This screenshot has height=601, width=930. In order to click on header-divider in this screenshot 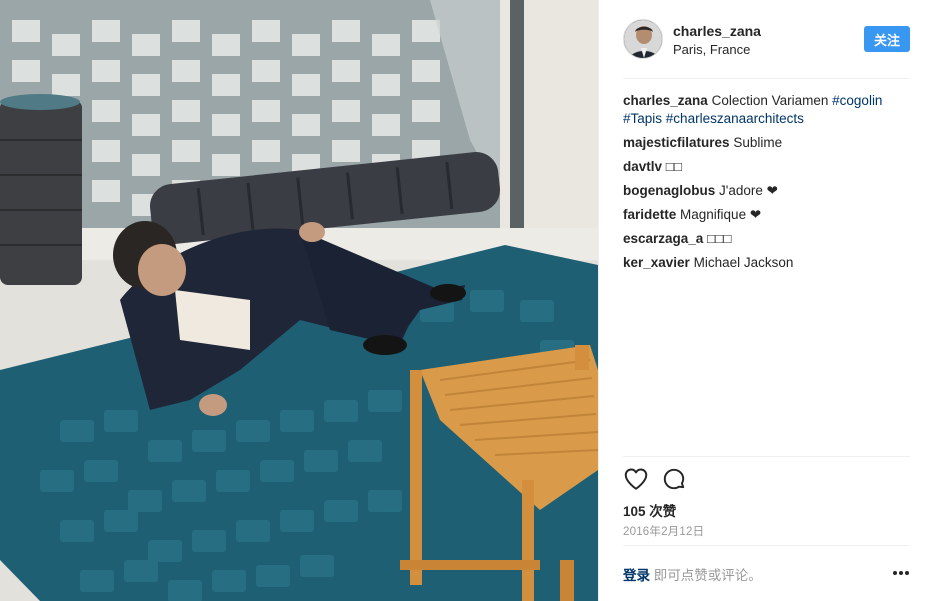, I will do `click(766, 78)`.